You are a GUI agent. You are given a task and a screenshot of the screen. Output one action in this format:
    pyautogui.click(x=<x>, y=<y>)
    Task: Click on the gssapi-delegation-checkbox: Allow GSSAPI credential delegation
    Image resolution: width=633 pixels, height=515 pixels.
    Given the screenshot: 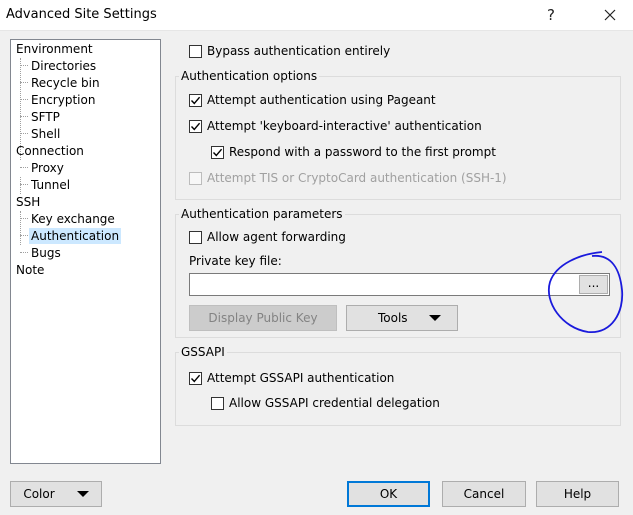 What is the action you would take?
    pyautogui.click(x=325, y=403)
    